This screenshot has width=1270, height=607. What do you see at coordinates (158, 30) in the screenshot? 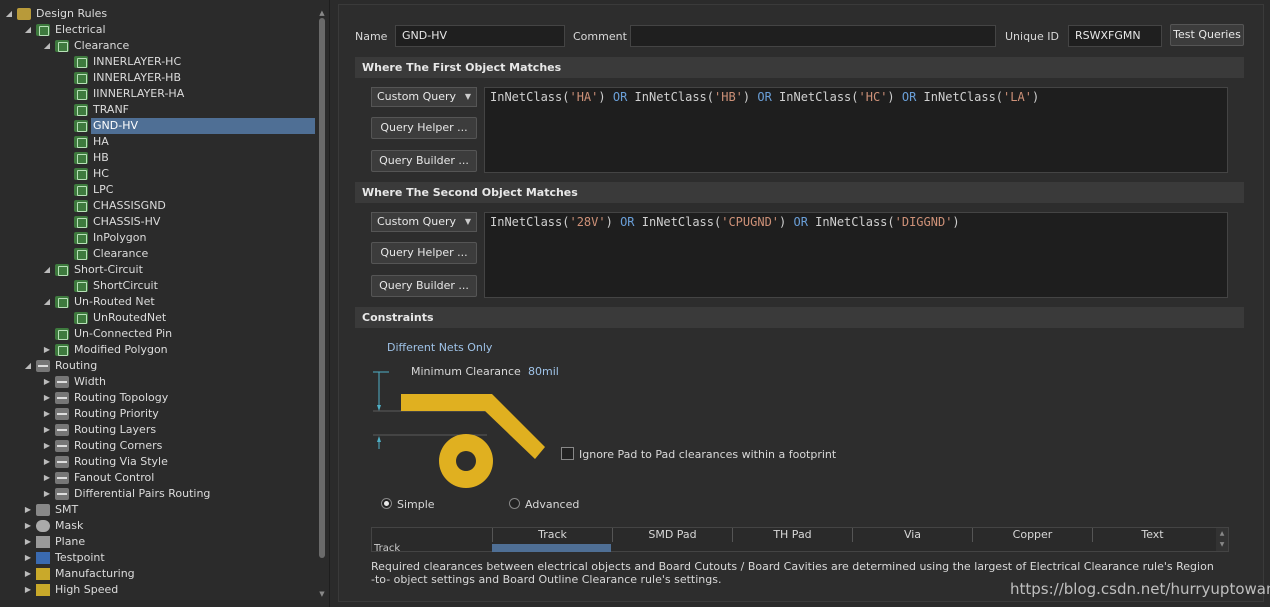
I see `tree-category-electrical: ◢ Electrical` at bounding box center [158, 30].